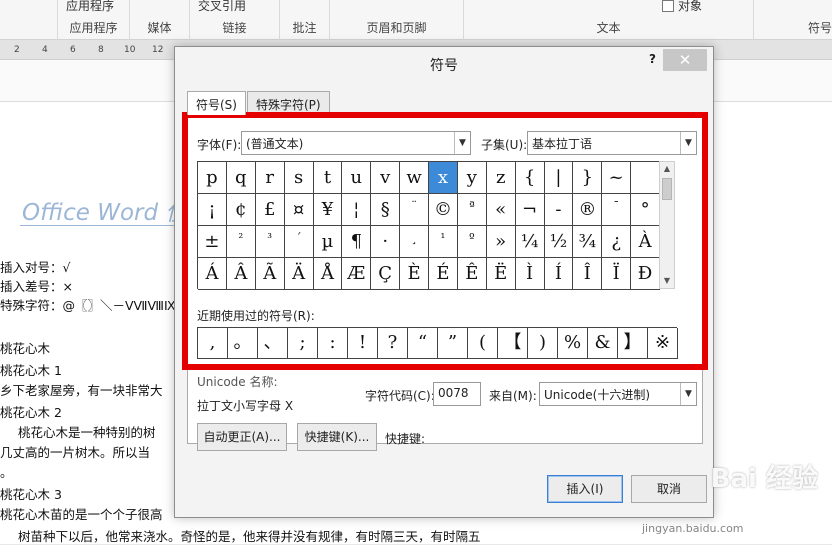 Image resolution: width=832 pixels, height=545 pixels. Describe the element at coordinates (299, 274) in the screenshot. I see `symbol-cell: Ä` at that location.